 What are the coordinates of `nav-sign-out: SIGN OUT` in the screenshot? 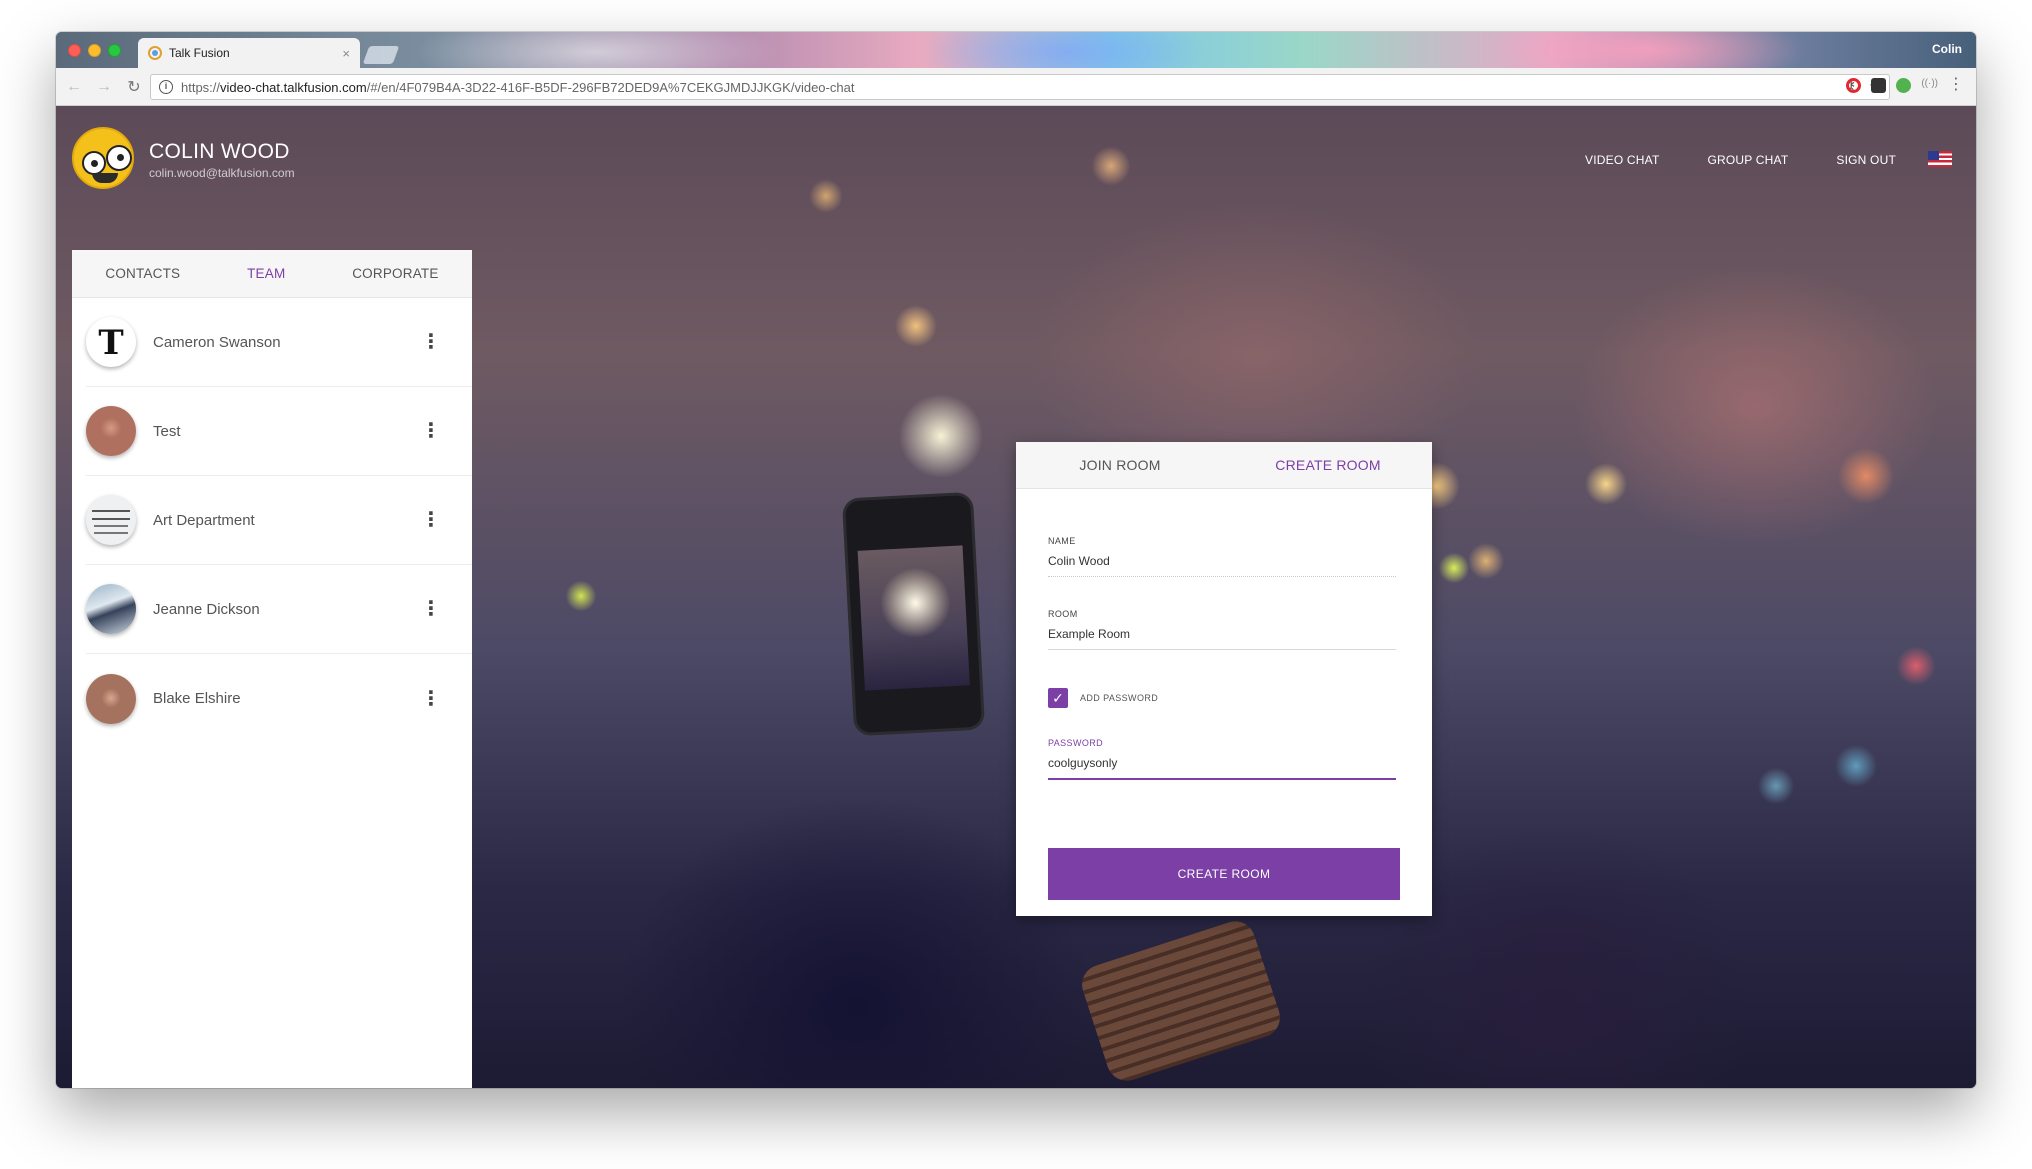 It's located at (1866, 160).